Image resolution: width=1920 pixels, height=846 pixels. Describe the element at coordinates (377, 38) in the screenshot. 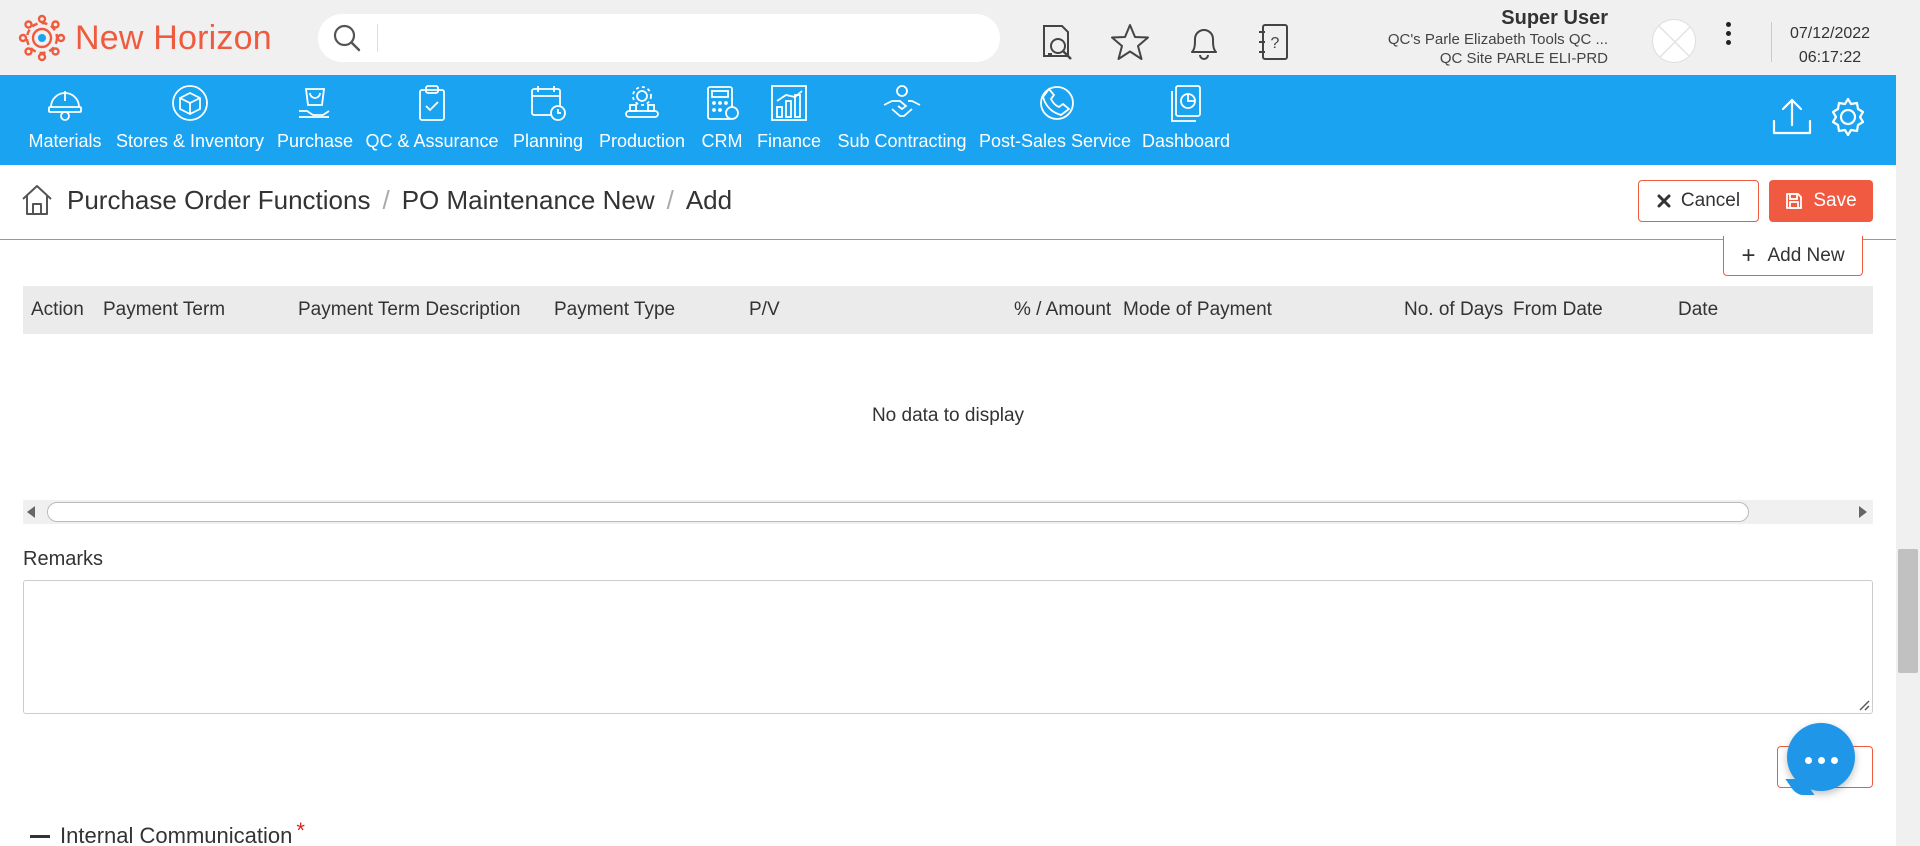

I see `search-divider` at that location.